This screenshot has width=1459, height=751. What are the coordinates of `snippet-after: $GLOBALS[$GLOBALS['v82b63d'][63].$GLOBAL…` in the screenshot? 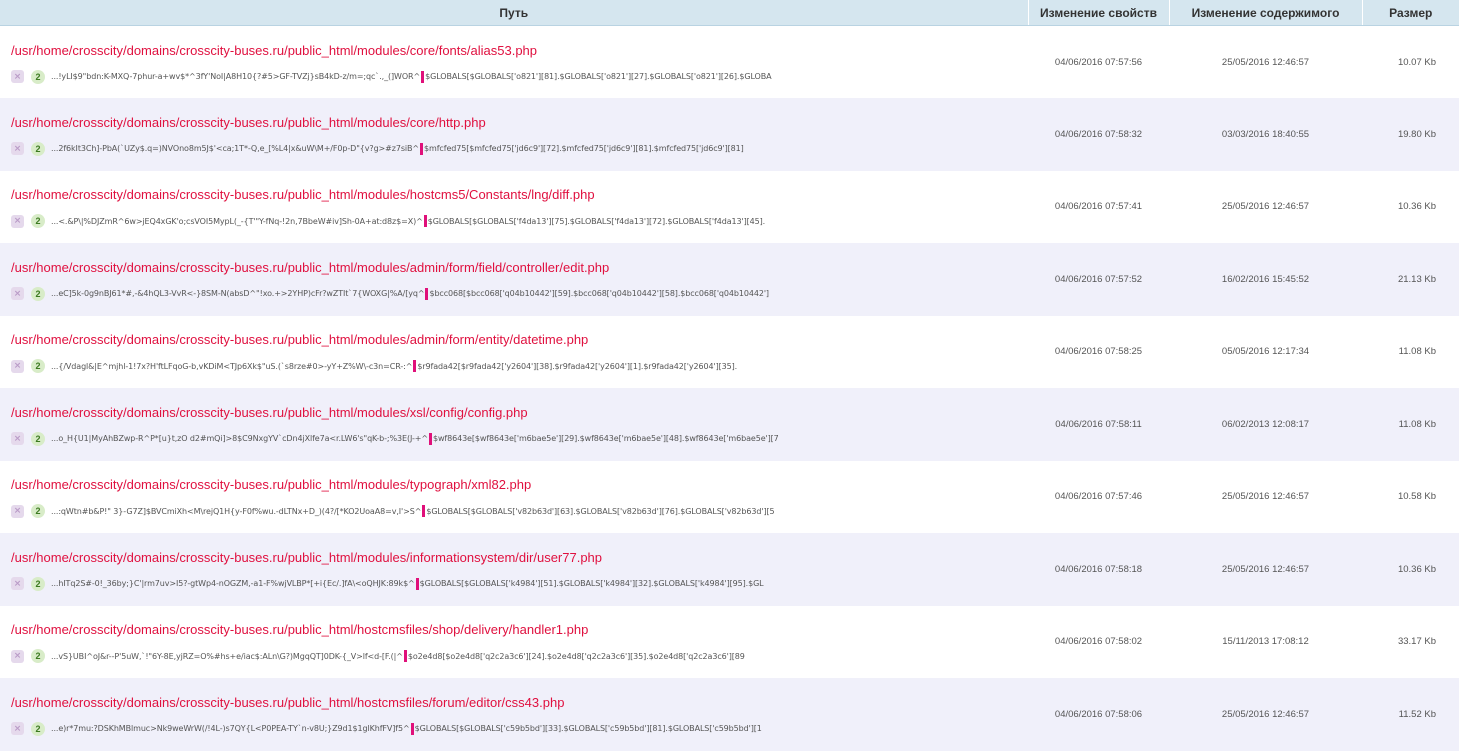 It's located at (600, 511).